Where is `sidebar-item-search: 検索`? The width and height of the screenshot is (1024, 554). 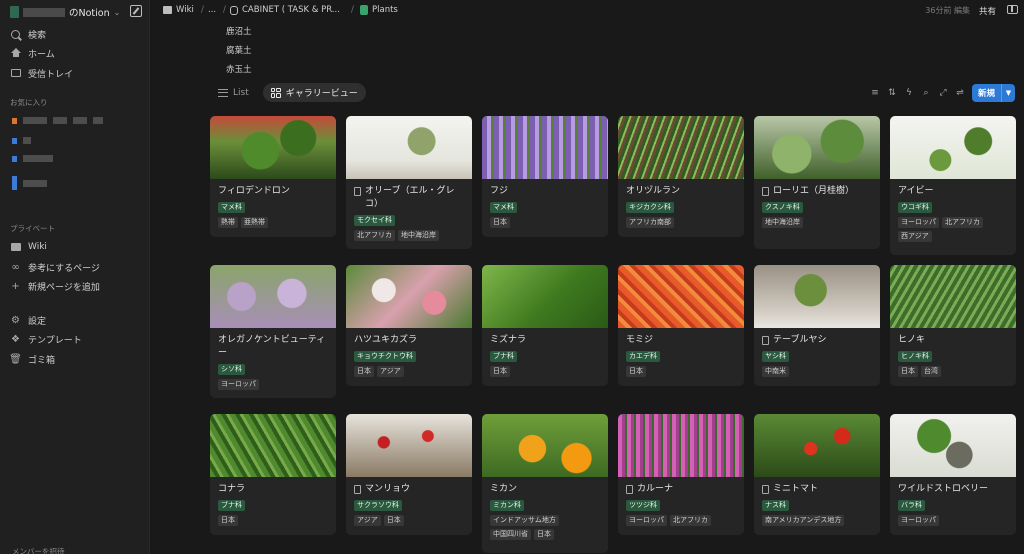 sidebar-item-search: 検索 is located at coordinates (28, 34).